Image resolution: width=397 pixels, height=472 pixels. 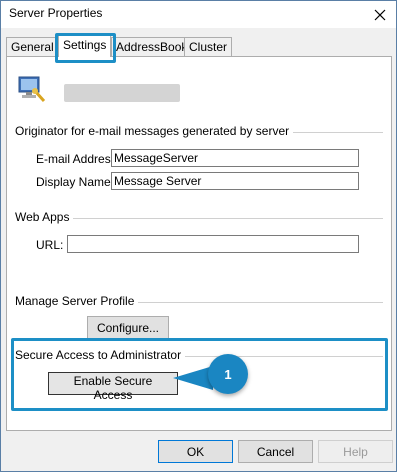 I want to click on url-field, so click(x=213, y=244).